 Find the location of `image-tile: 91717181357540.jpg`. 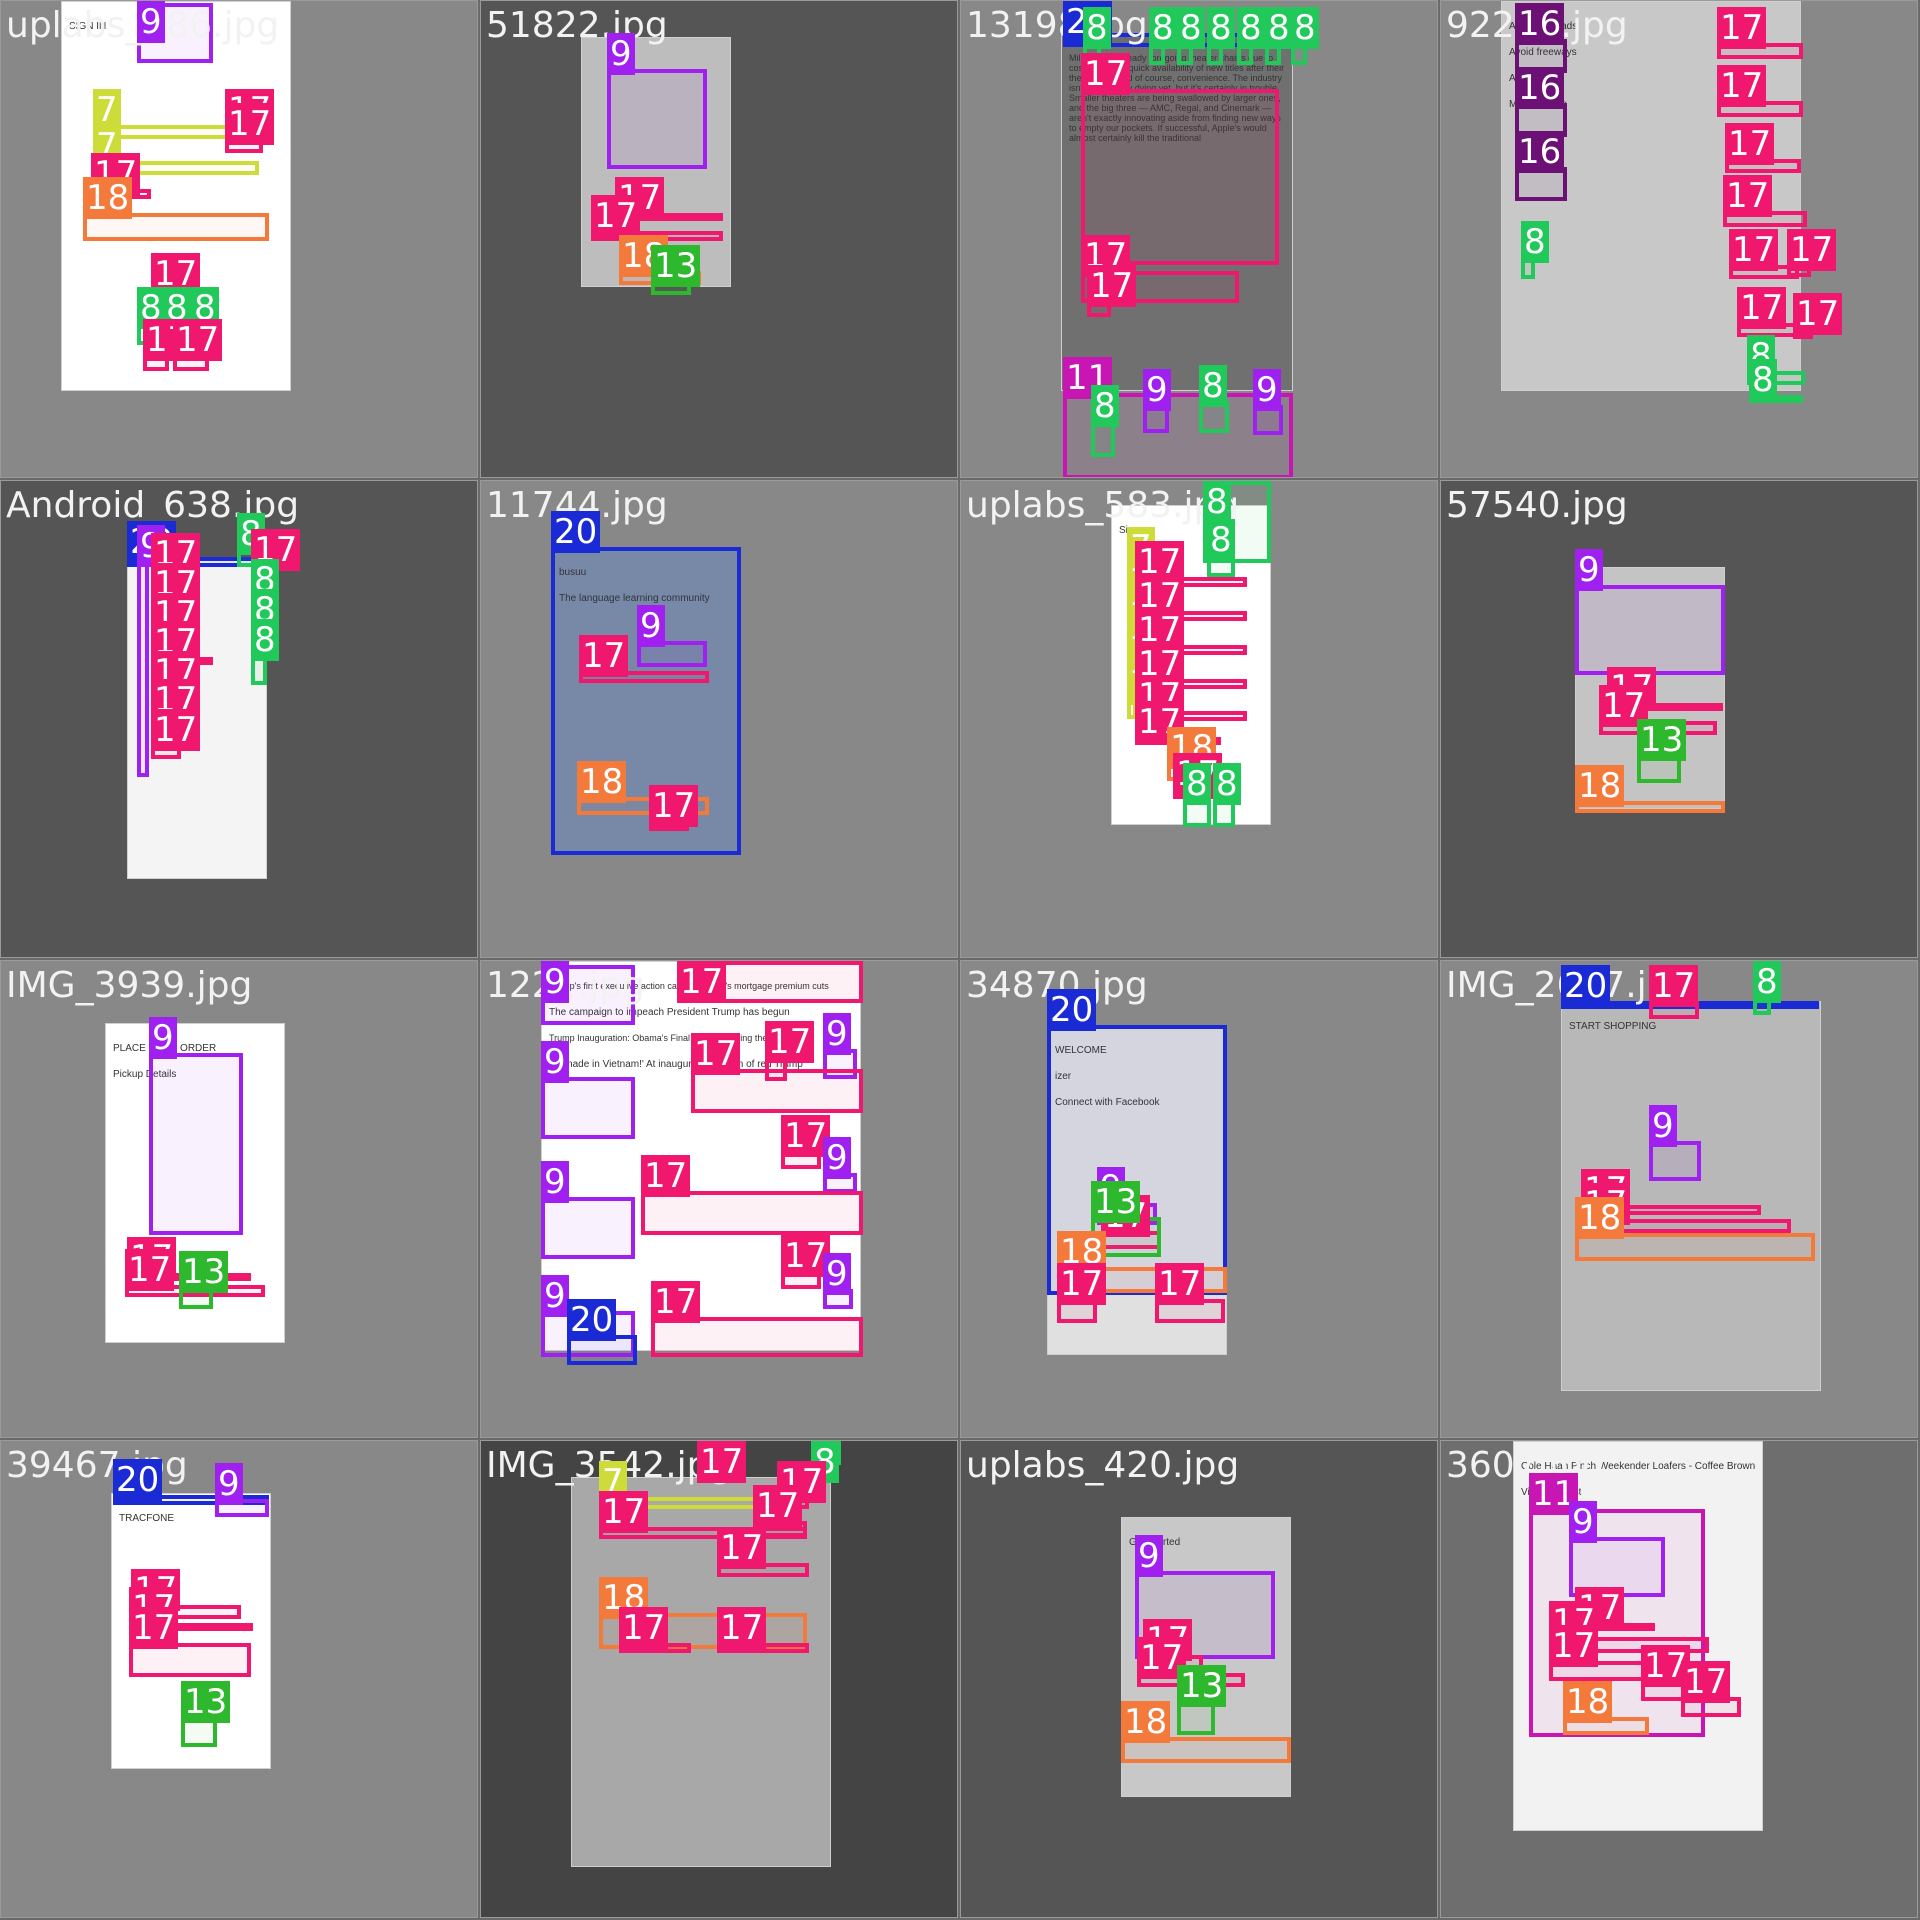

image-tile: 91717181357540.jpg is located at coordinates (1679, 719).